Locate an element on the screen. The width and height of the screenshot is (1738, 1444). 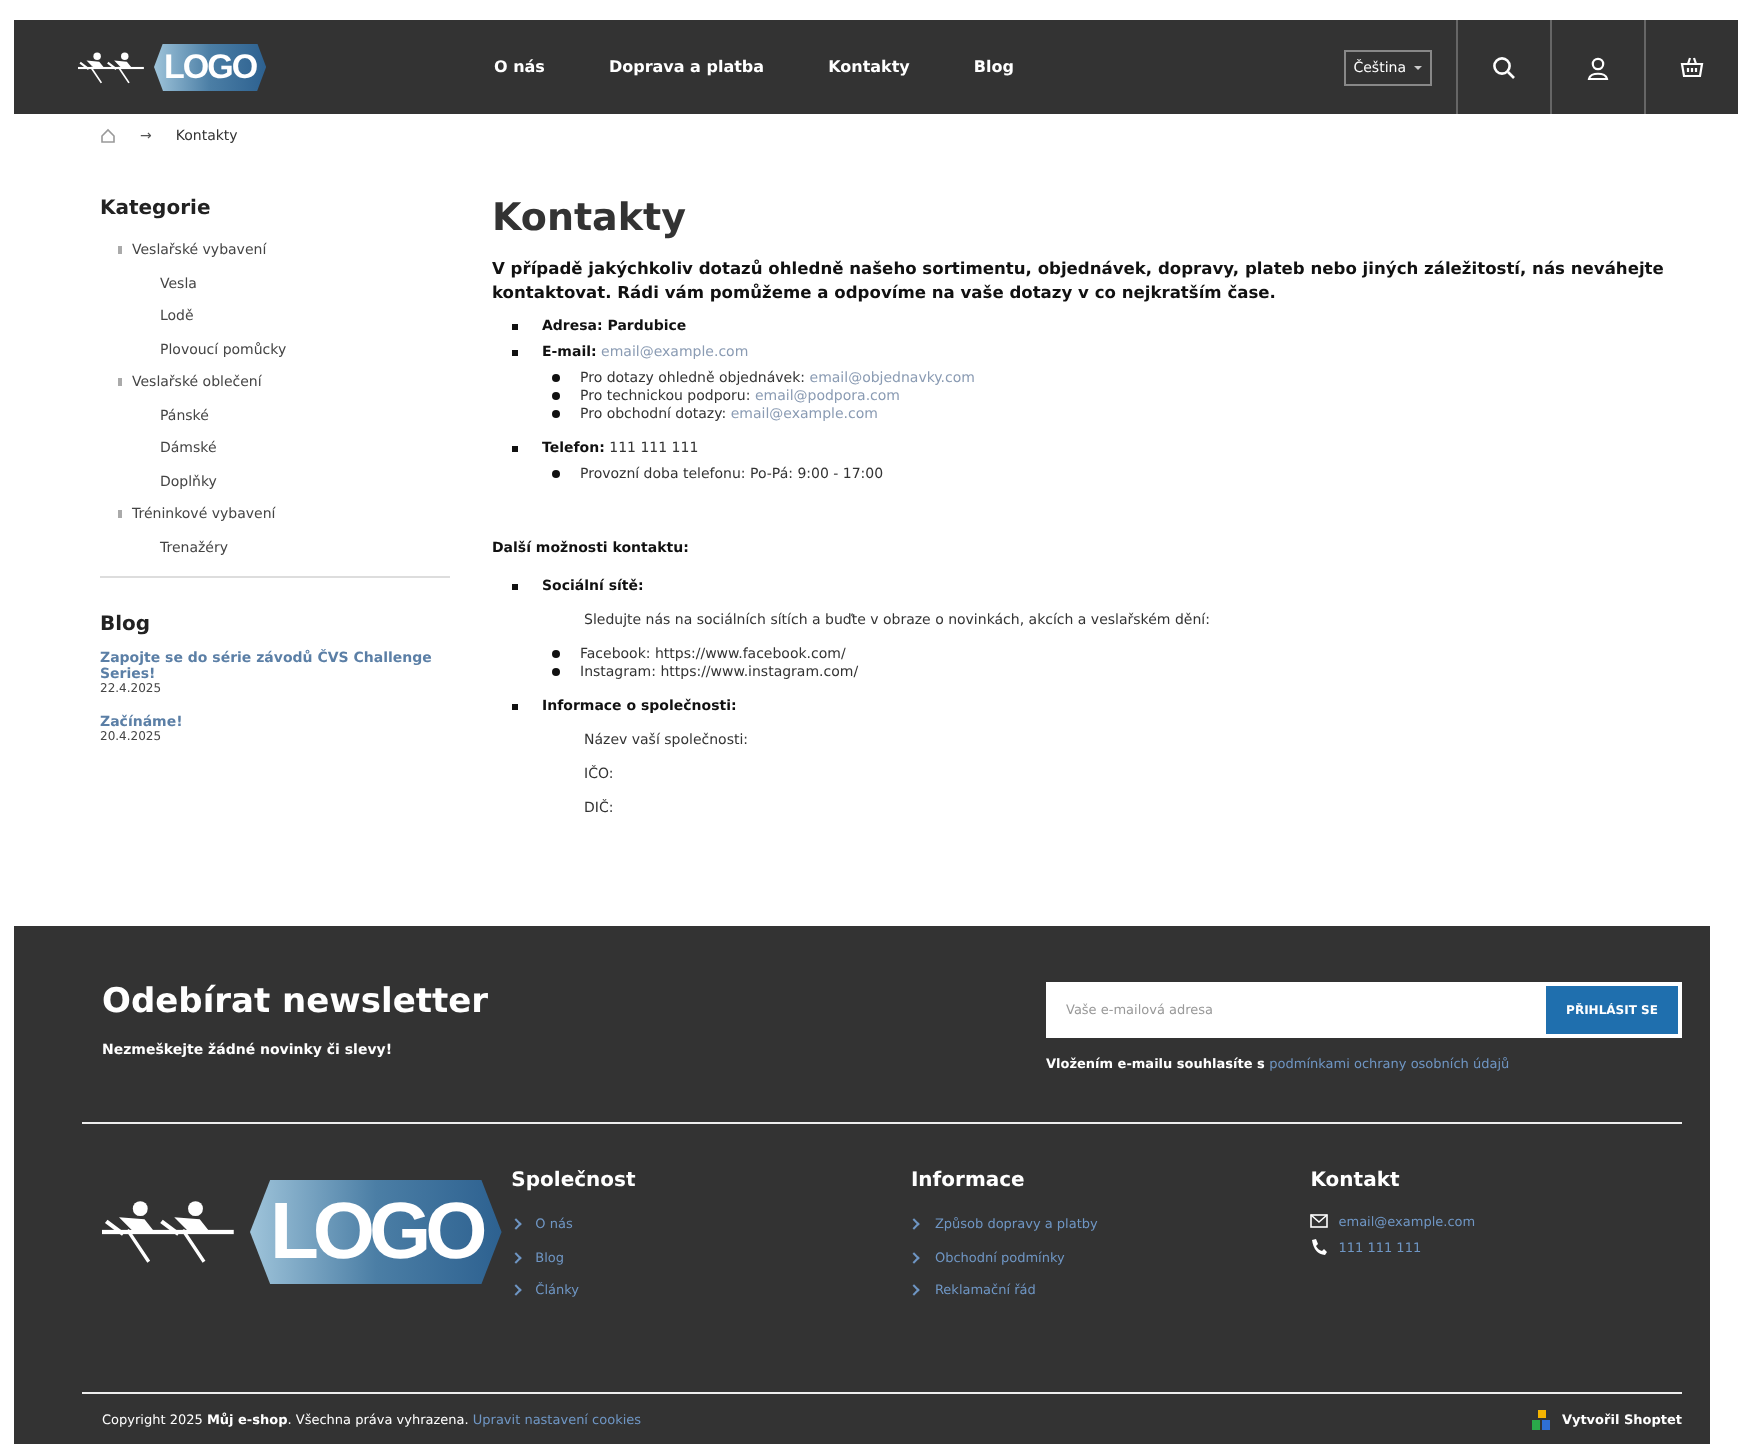
footer-heading: Informace is located at coordinates (967, 1181).